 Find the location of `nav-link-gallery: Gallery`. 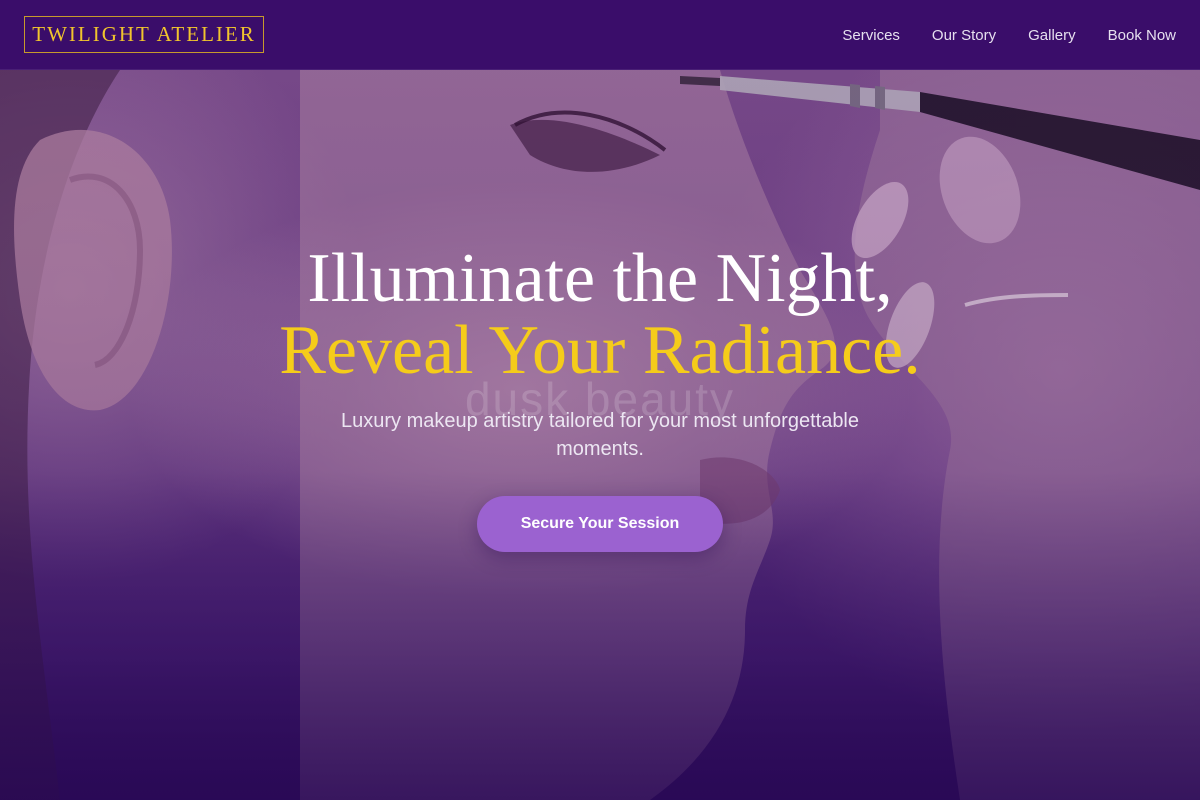

nav-link-gallery: Gallery is located at coordinates (1052, 35).